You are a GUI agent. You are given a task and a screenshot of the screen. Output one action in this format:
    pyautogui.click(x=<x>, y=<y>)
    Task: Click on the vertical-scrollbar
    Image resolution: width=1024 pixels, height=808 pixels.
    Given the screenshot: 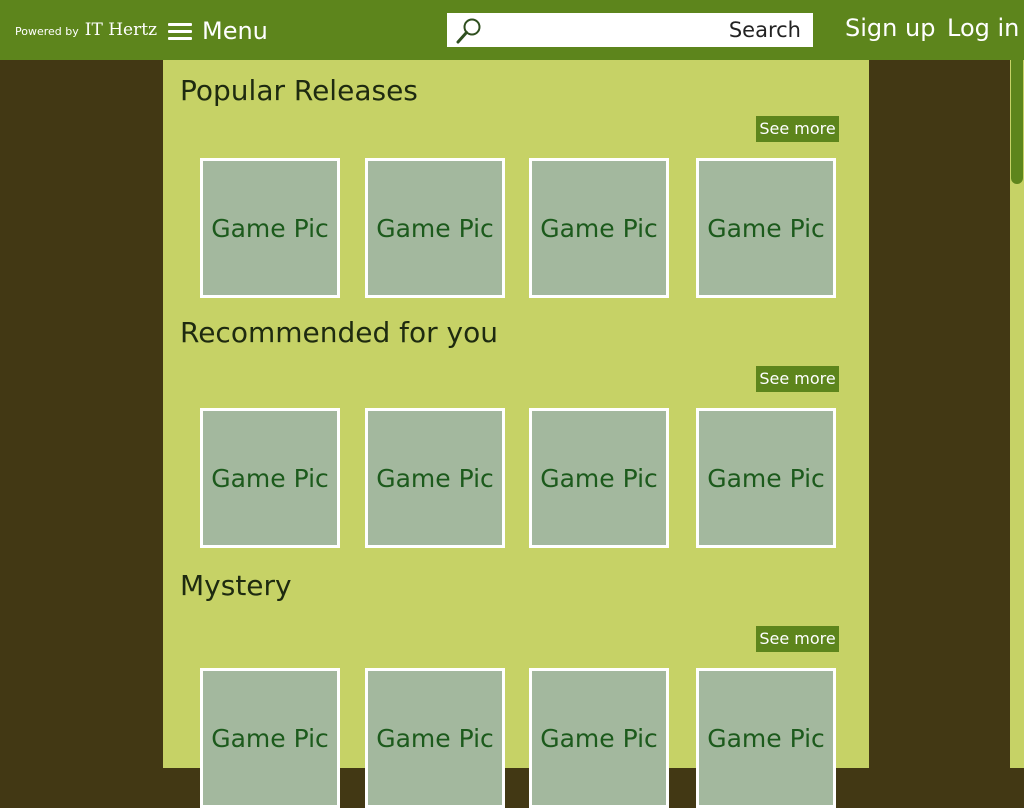 What is the action you would take?
    pyautogui.click(x=1017, y=414)
    